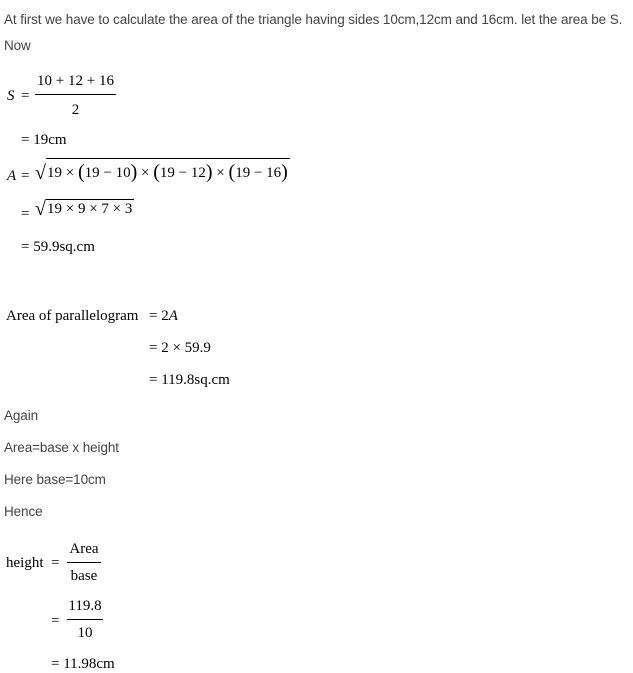  I want to click on parallelogram-label: Area of parallelogram, so click(72, 316).